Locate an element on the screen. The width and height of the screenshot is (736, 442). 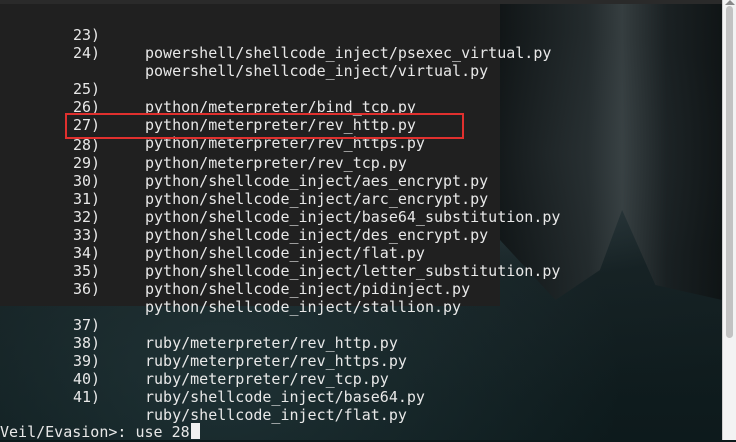
command-input-text: use 28 is located at coordinates (162, 432).